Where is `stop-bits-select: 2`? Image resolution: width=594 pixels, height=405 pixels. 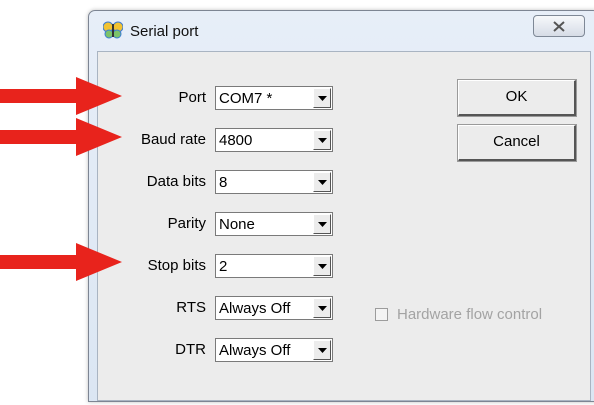
stop-bits-select: 2 is located at coordinates (274, 266).